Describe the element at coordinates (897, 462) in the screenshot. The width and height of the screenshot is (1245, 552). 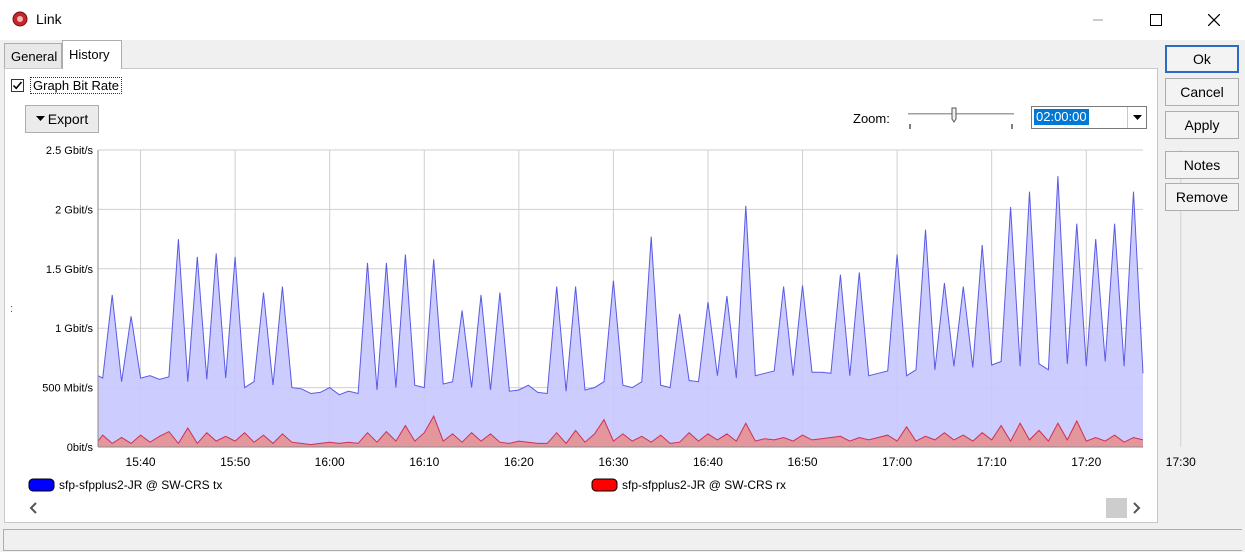
I see `x-tick-label: 17:00` at that location.